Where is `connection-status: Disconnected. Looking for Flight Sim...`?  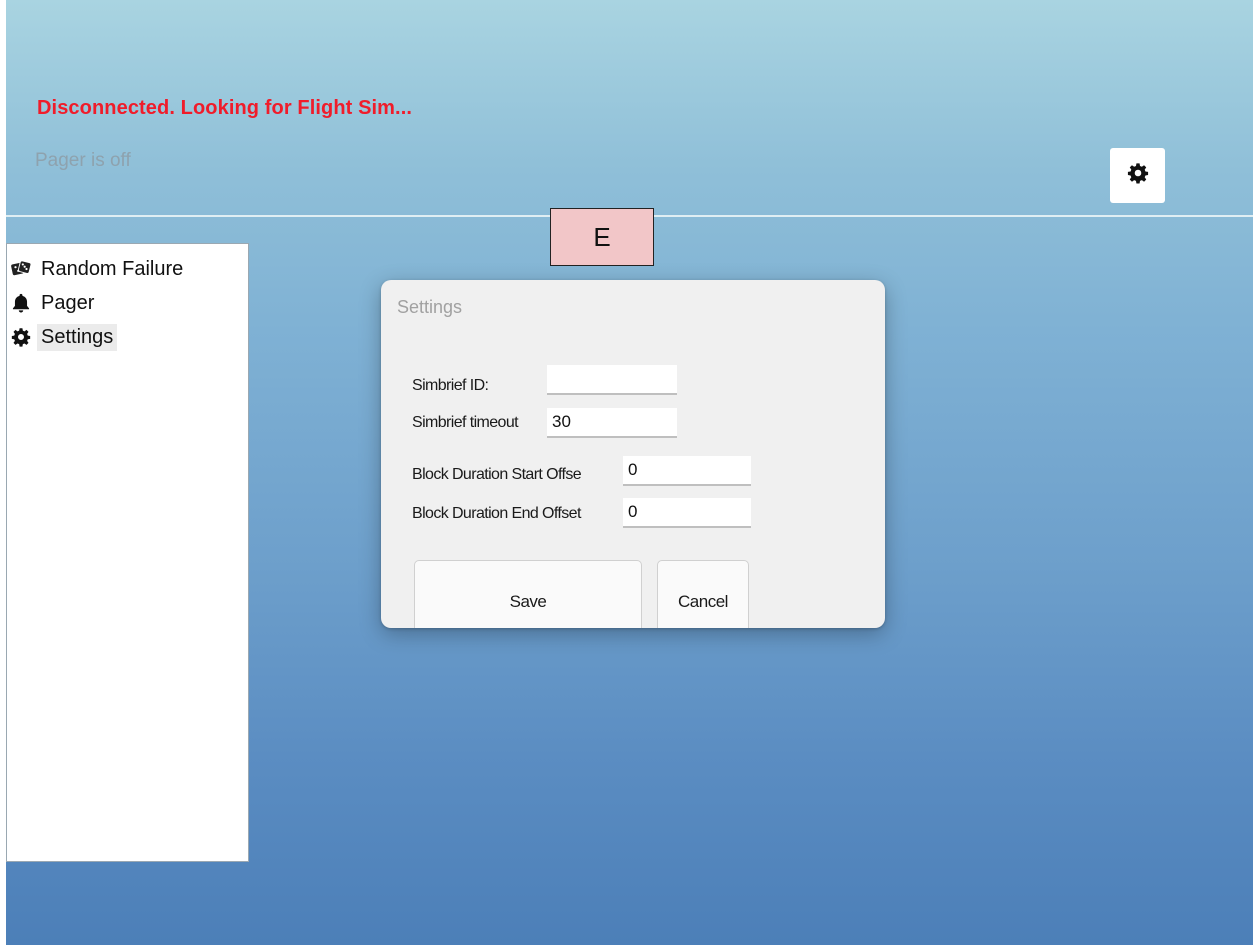 connection-status: Disconnected. Looking for Flight Sim... is located at coordinates (225, 108).